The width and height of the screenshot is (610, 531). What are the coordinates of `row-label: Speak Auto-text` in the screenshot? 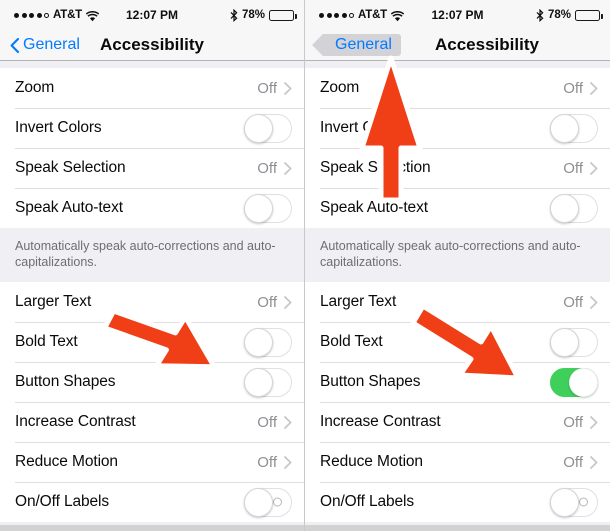 It's located at (69, 207).